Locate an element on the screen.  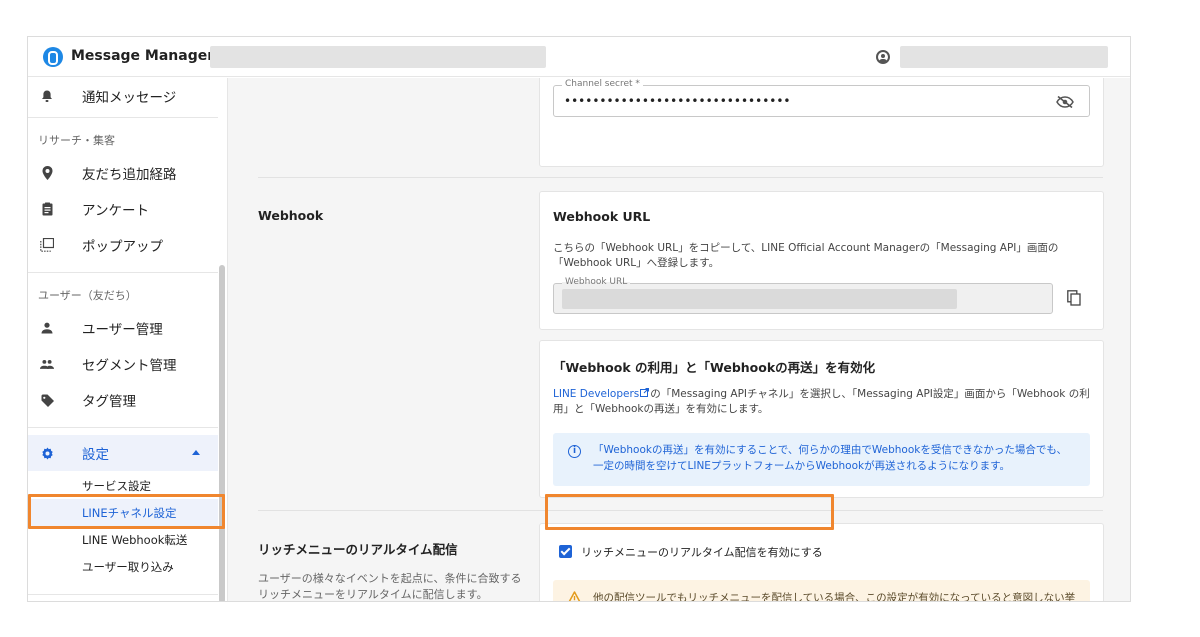
sidebar-item-survey: アンケート is located at coordinates (123, 209).